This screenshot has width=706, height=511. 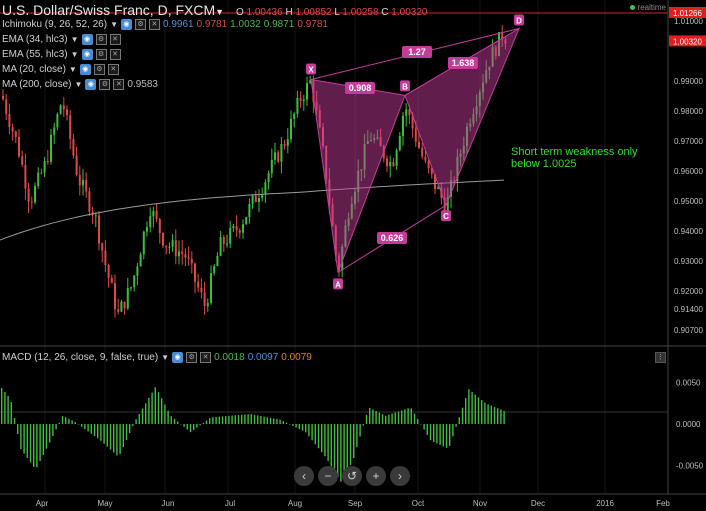 What do you see at coordinates (687, 13) in the screenshot?
I see `high-price-label: 1.01266` at bounding box center [687, 13].